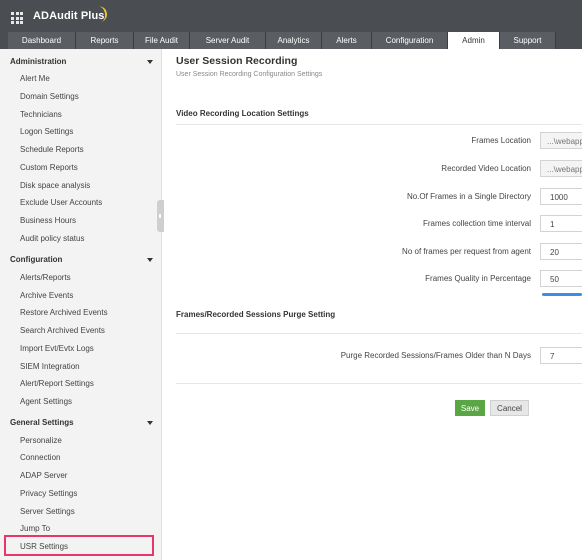 The height and width of the screenshot is (560, 582). Describe the element at coordinates (36, 259) in the screenshot. I see `sidebar-section-title: Configuration` at that location.